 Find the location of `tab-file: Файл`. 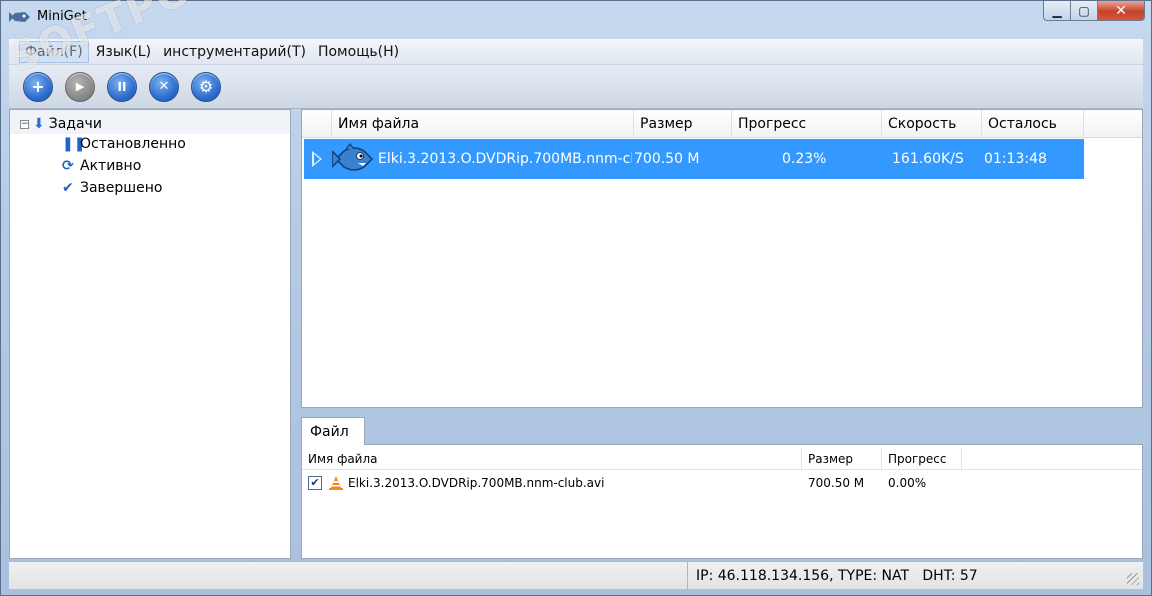

tab-file: Файл is located at coordinates (333, 431).